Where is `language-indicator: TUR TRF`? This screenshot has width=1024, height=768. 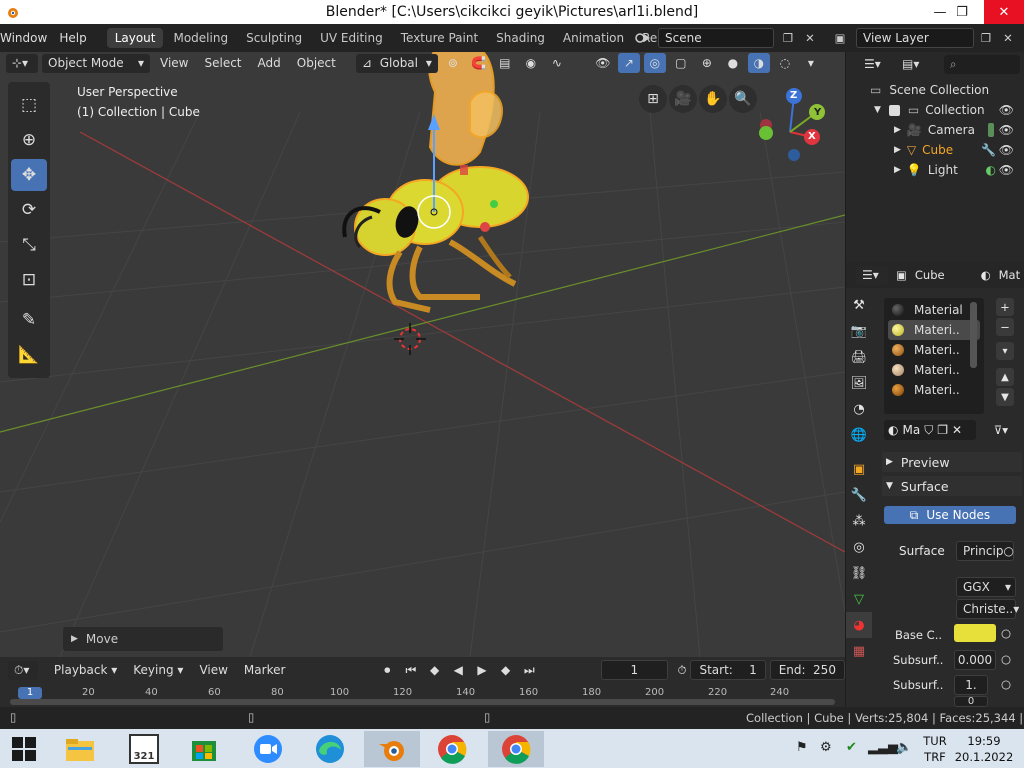
language-indicator: TUR TRF is located at coordinates (935, 749).